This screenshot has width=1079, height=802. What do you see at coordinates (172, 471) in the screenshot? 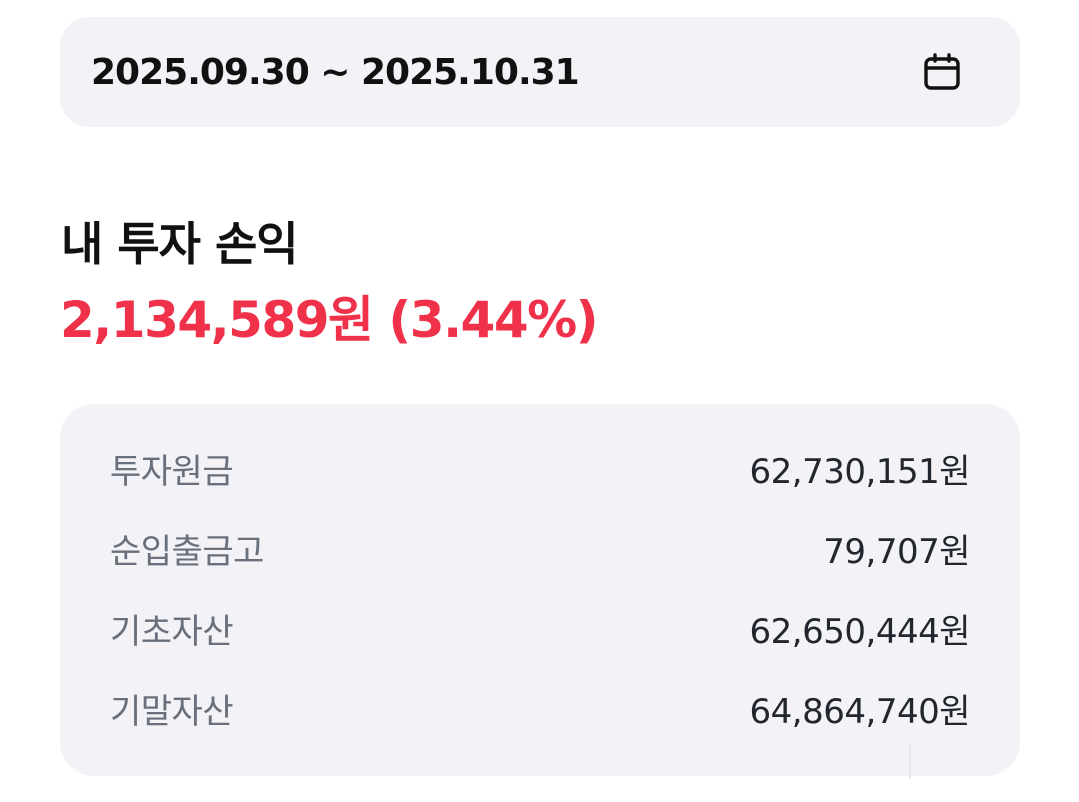
I see `detail-label: 투자원금` at bounding box center [172, 471].